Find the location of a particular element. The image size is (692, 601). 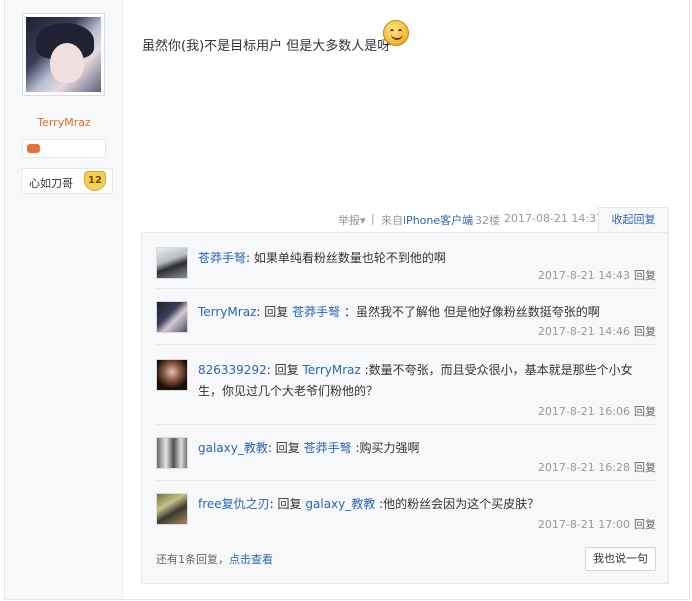

author-name: TerryMraz is located at coordinates (64, 122).